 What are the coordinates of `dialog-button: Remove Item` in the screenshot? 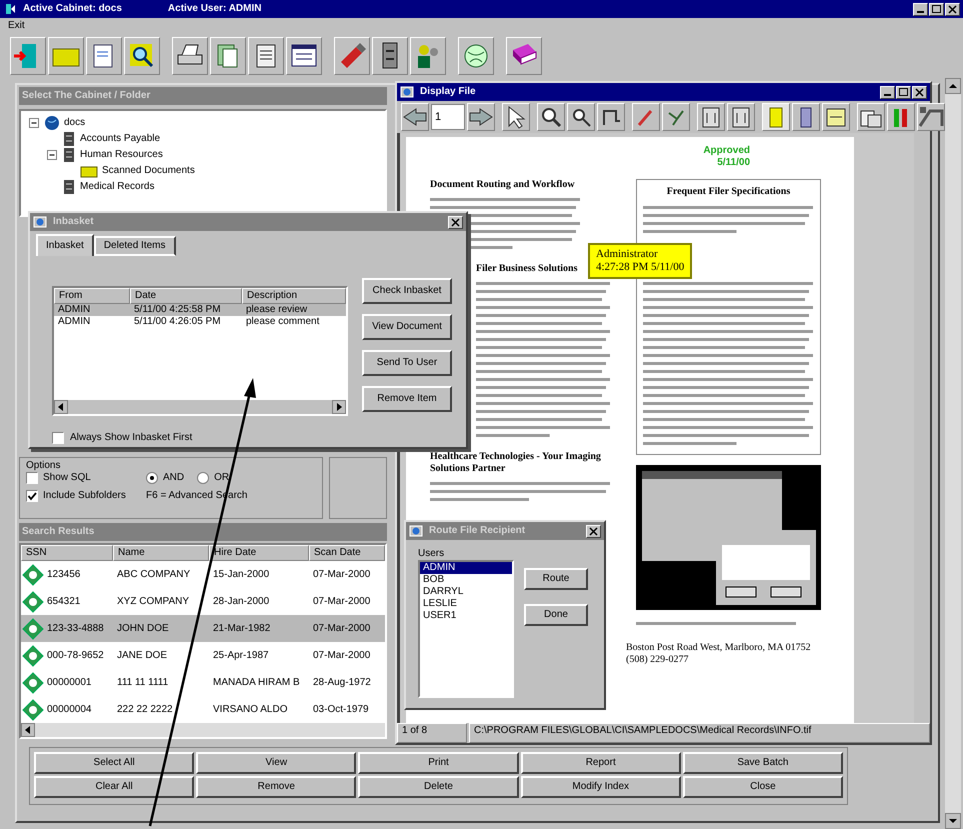 It's located at (407, 399).